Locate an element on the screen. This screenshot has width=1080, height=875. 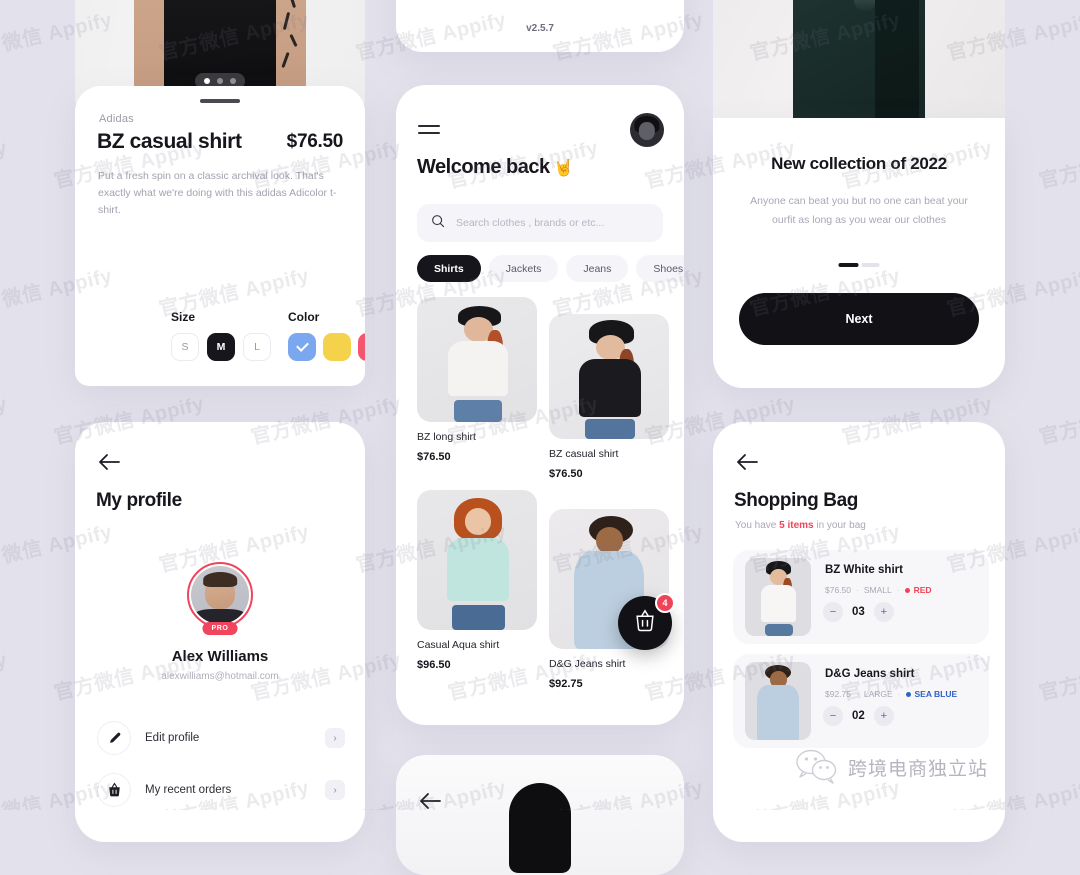
size-selector: S M L is located at coordinates (221, 347).